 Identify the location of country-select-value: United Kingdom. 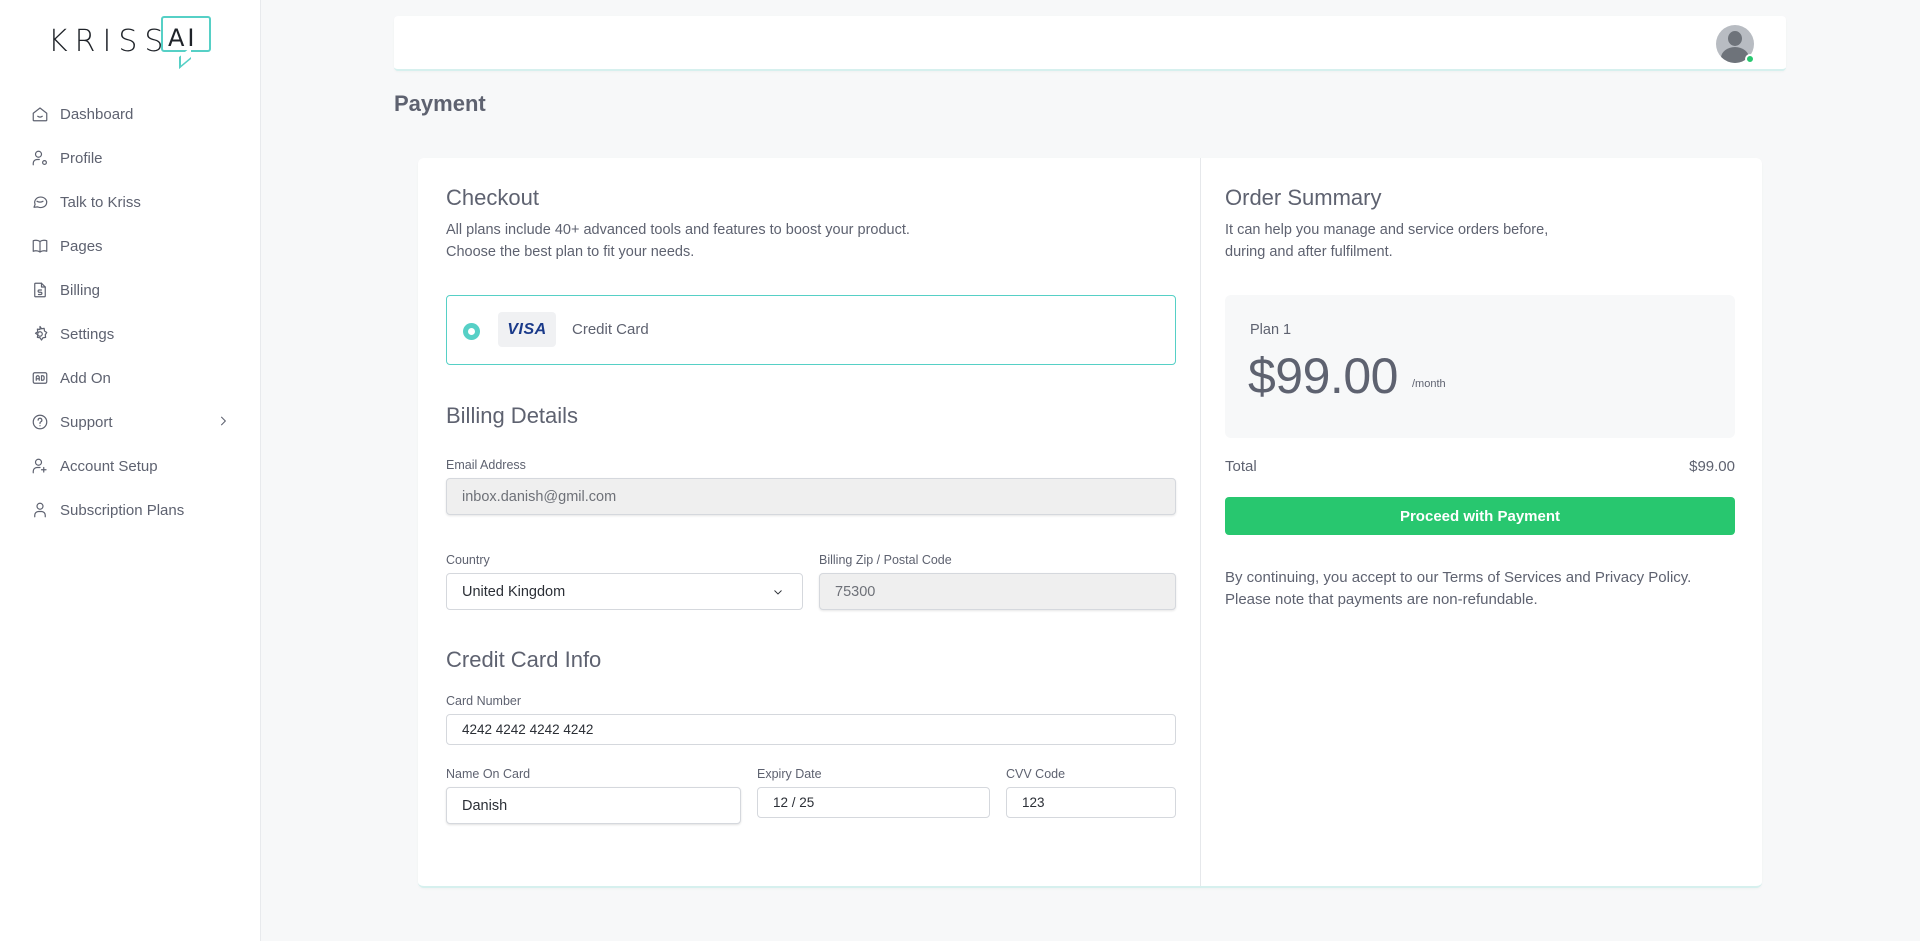
(514, 591).